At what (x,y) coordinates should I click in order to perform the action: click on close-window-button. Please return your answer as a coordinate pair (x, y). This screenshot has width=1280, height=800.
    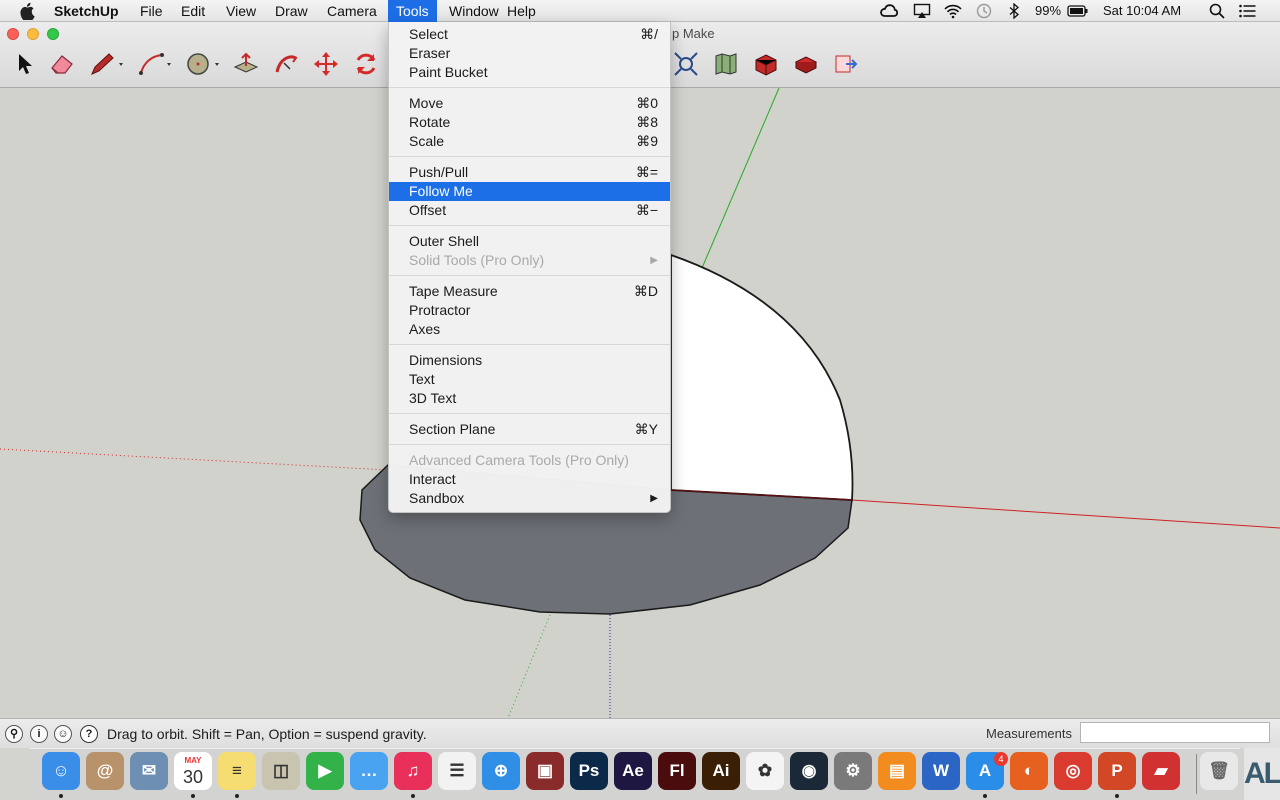
    Looking at the image, I should click on (13, 34).